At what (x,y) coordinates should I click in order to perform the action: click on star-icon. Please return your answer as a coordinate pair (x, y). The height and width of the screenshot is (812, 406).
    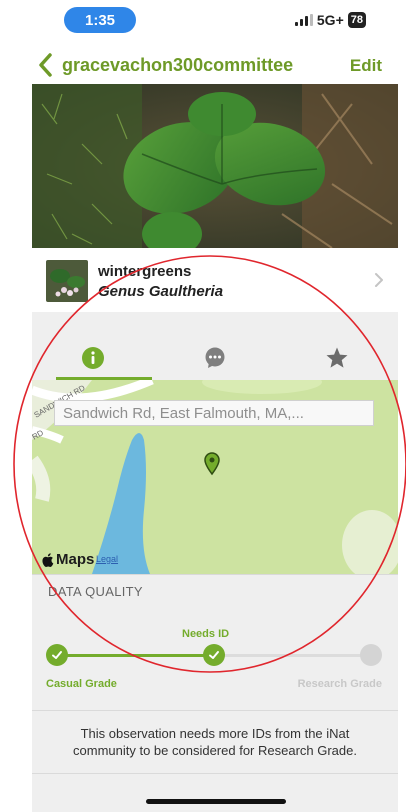
    Looking at the image, I should click on (337, 357).